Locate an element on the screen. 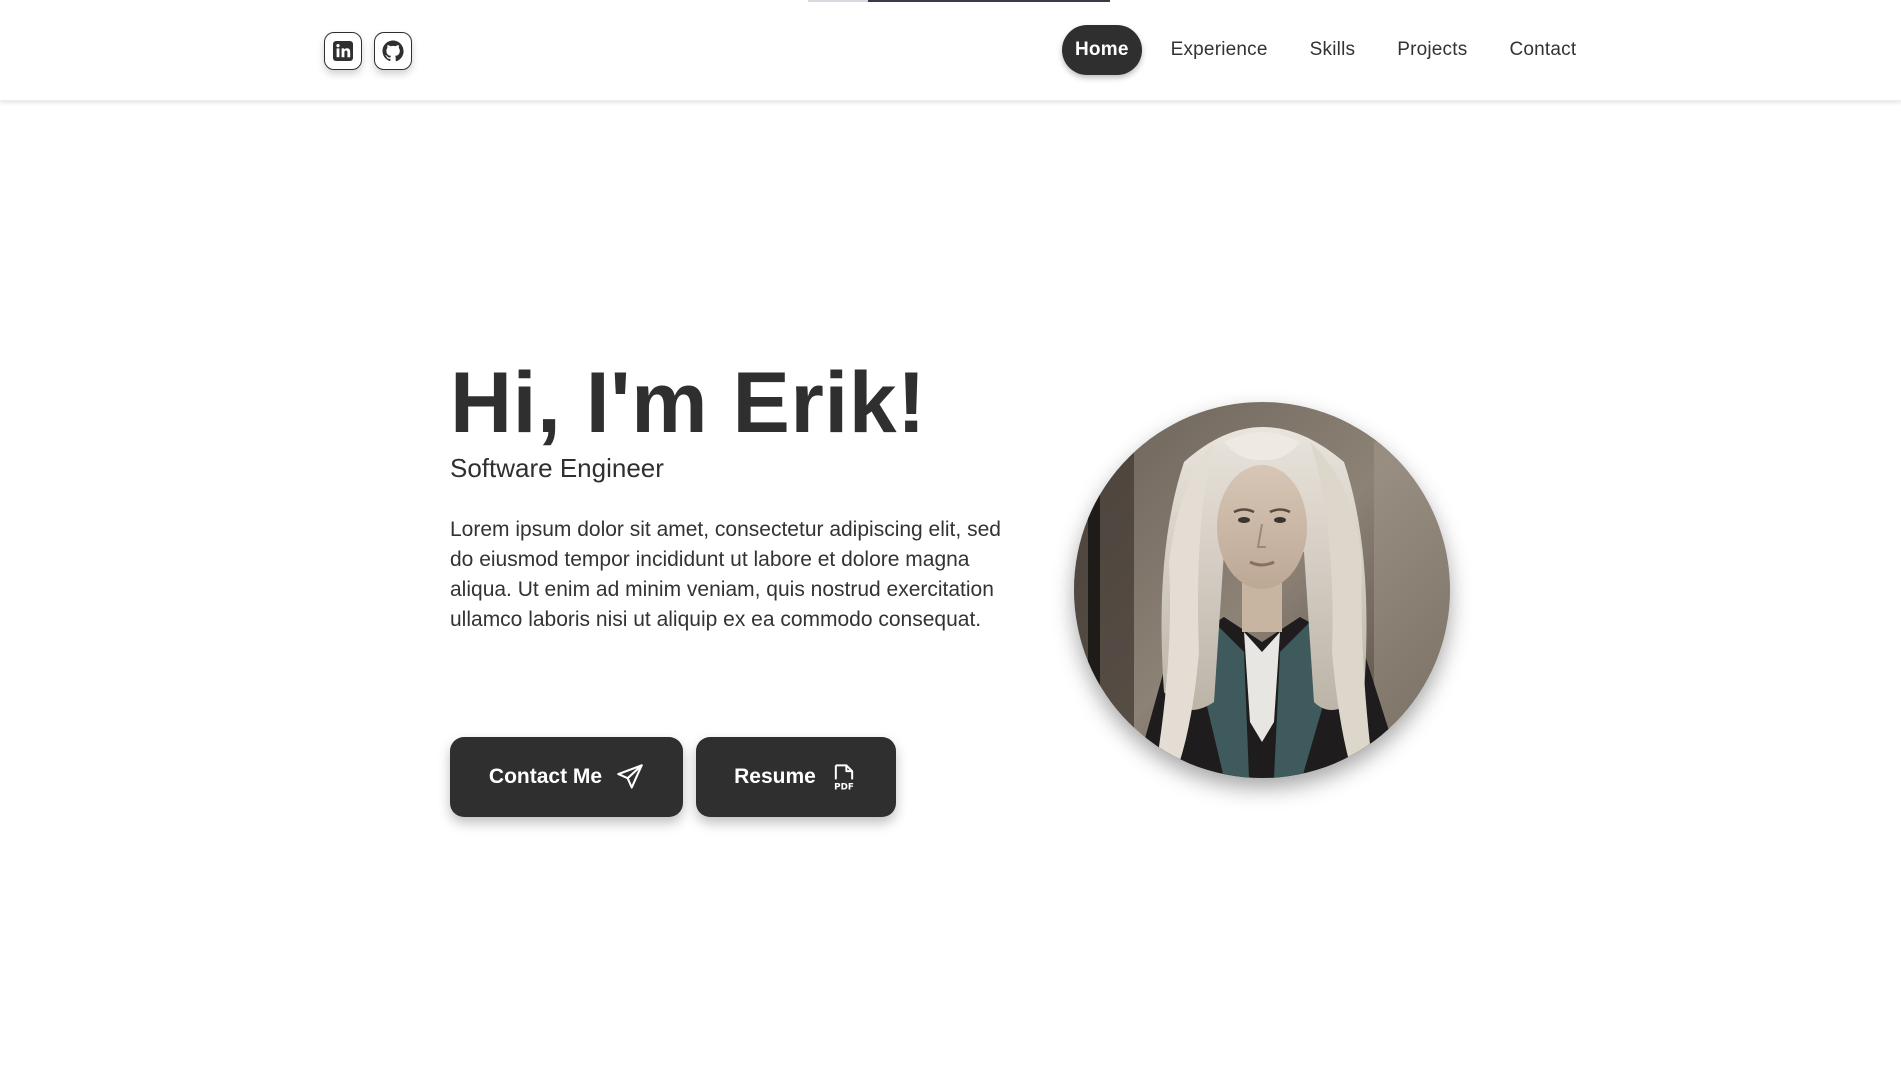 The image size is (1901, 1080). profile-photo-image is located at coordinates (1262, 590).